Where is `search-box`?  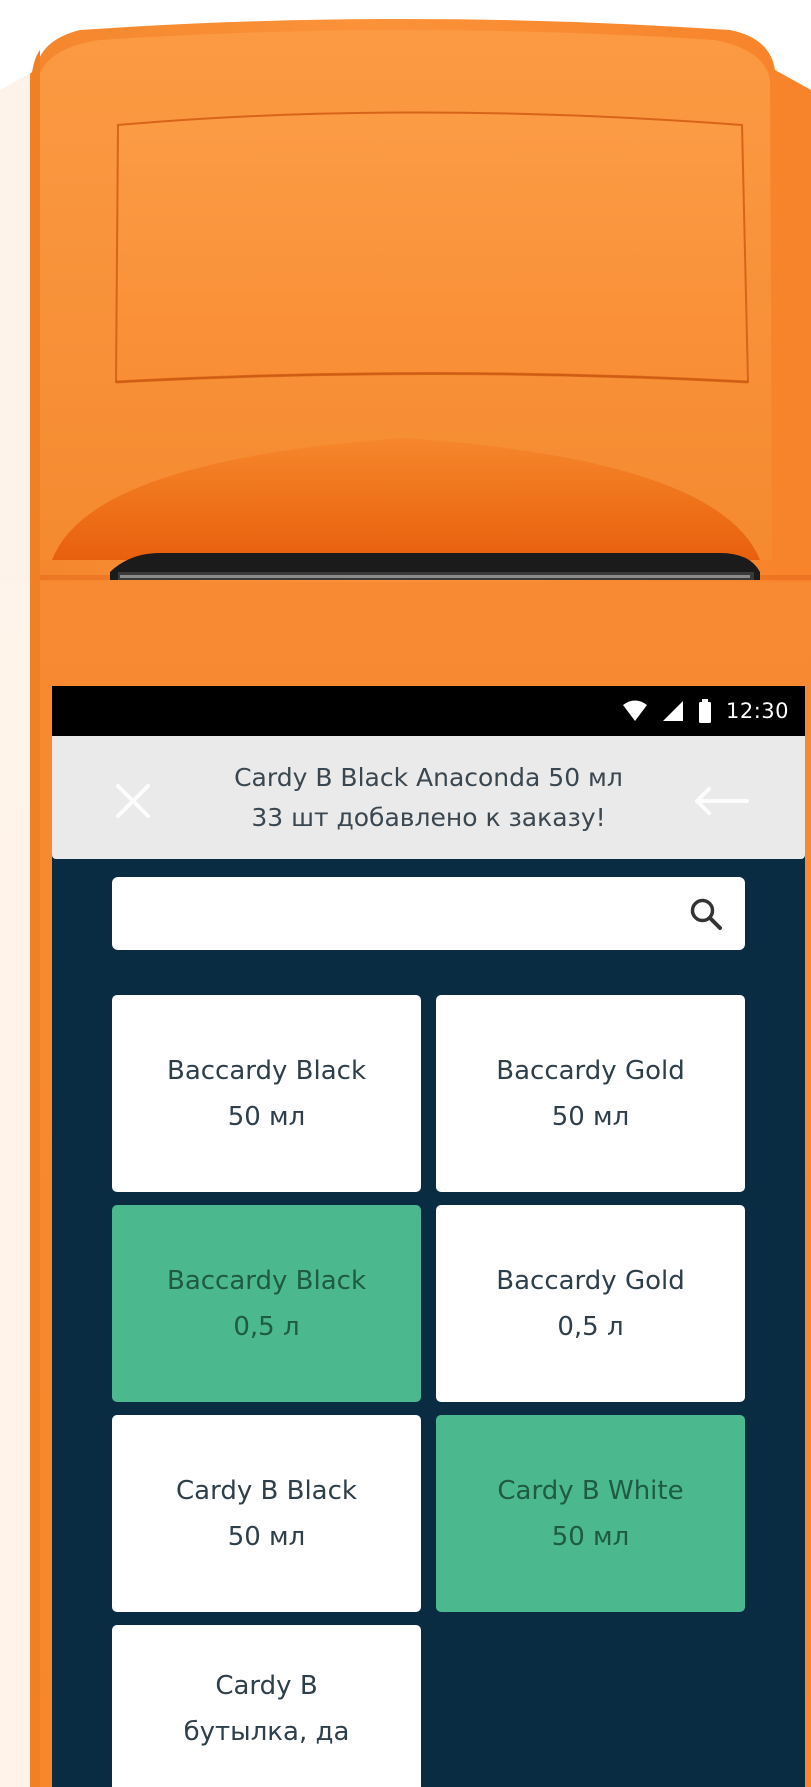 search-box is located at coordinates (428, 913).